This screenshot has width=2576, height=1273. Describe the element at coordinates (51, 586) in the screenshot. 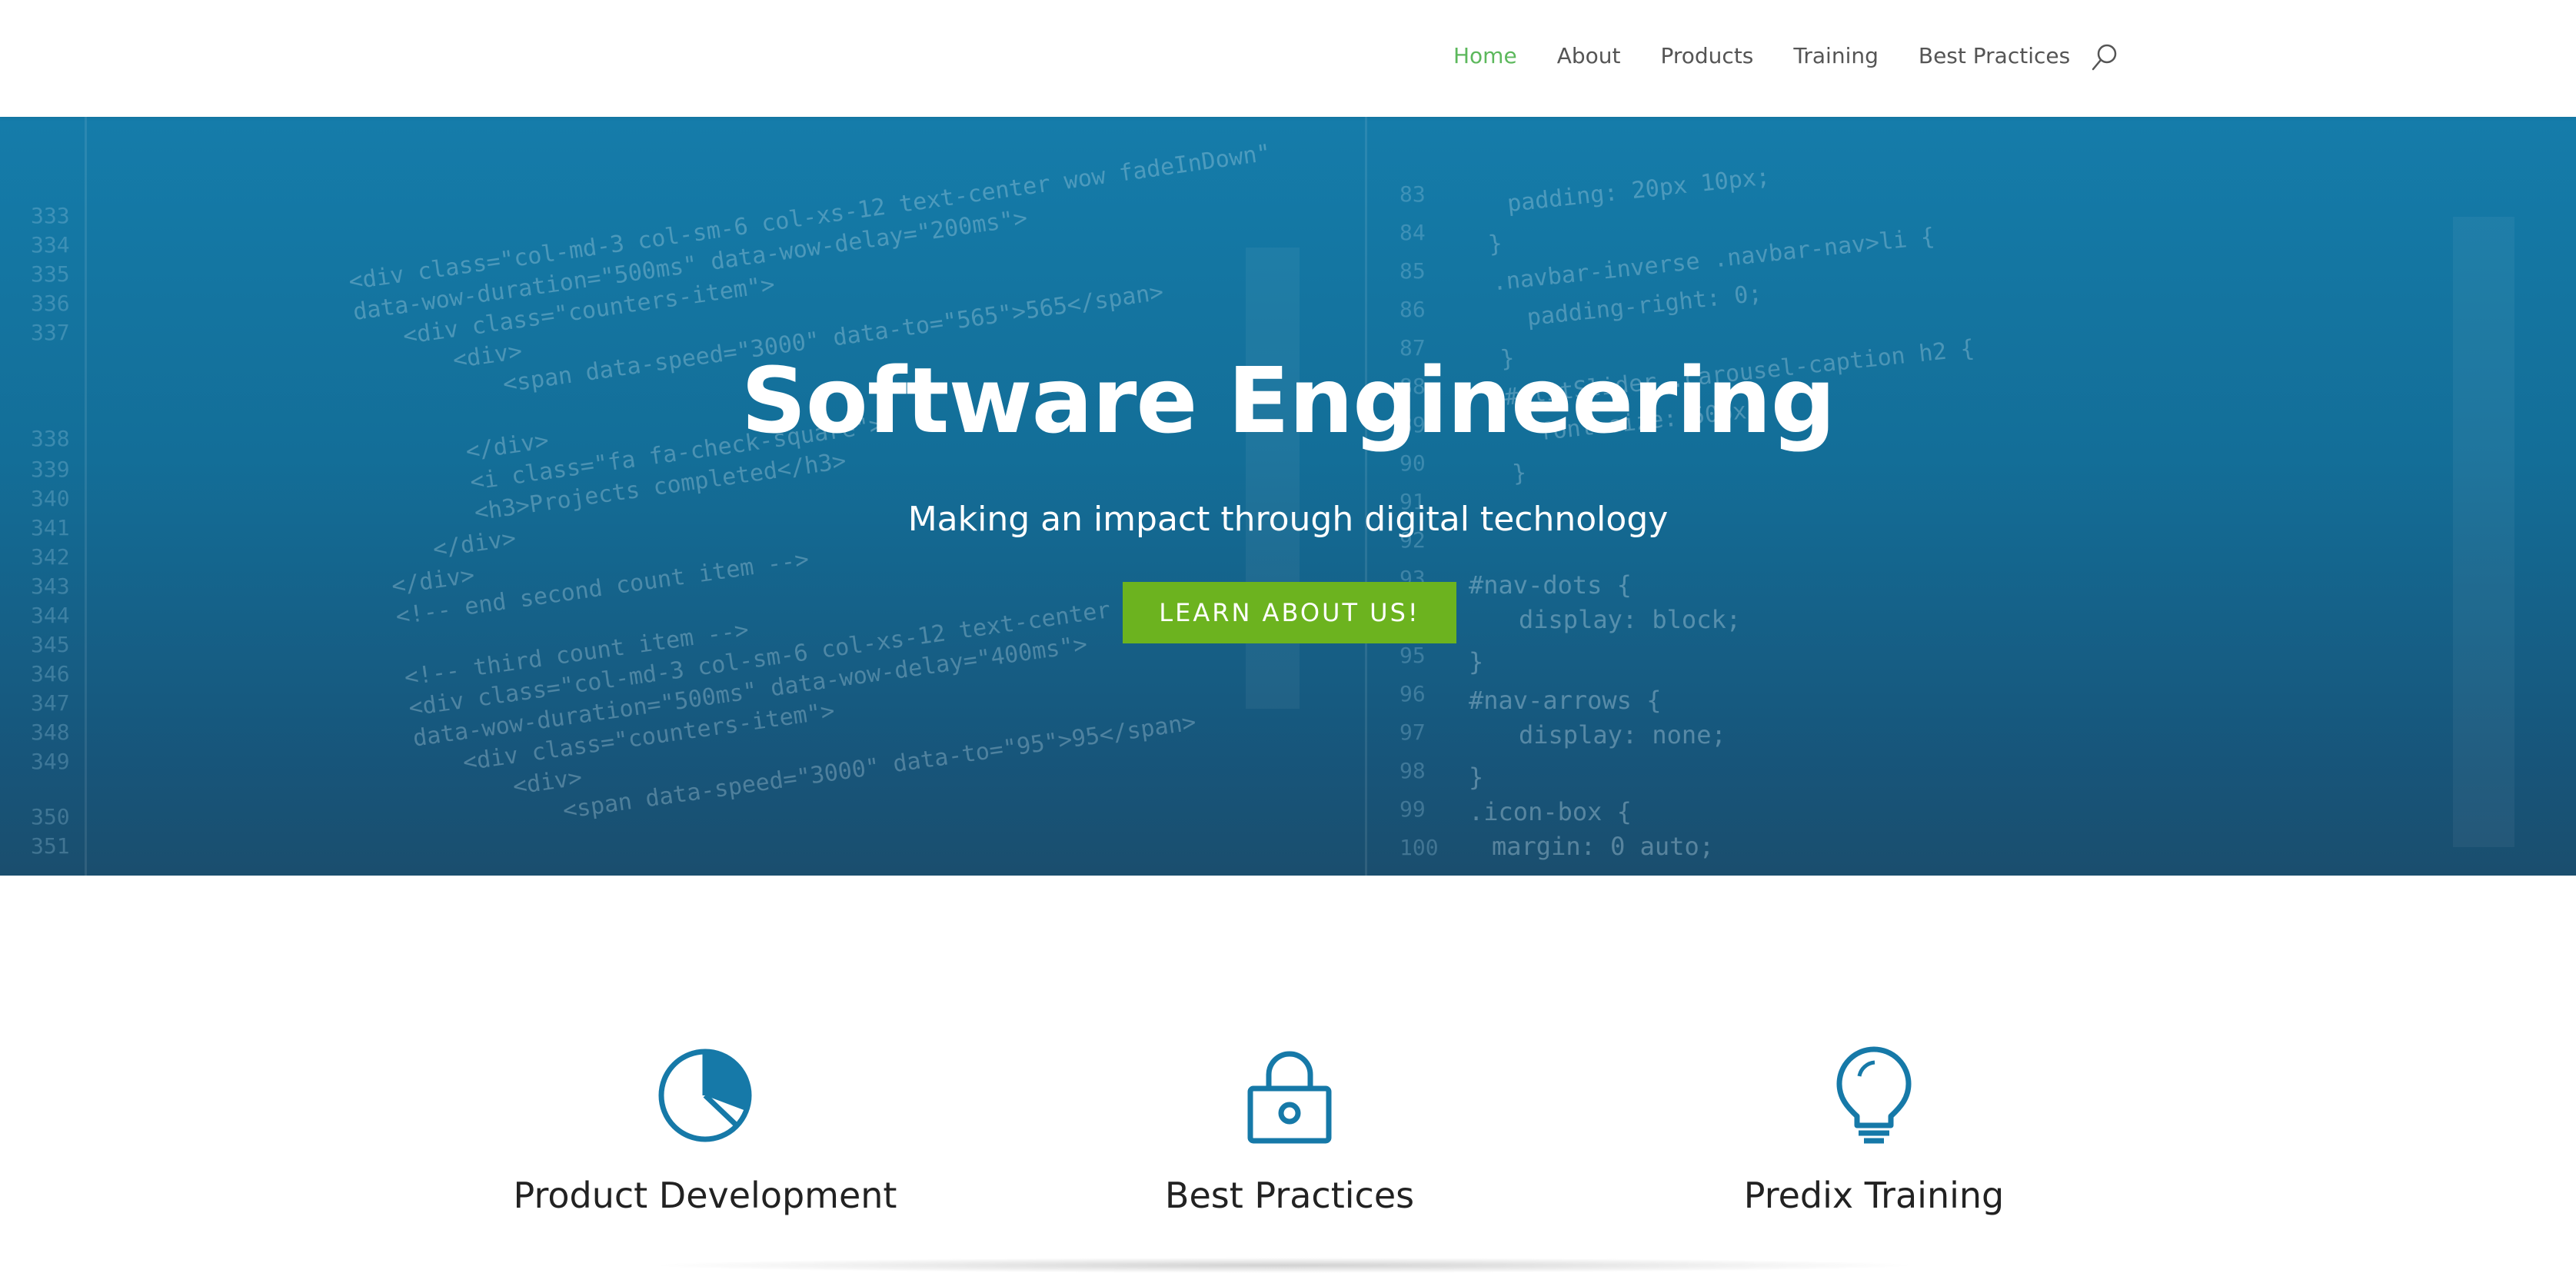

I see `svg-text: 343` at that location.